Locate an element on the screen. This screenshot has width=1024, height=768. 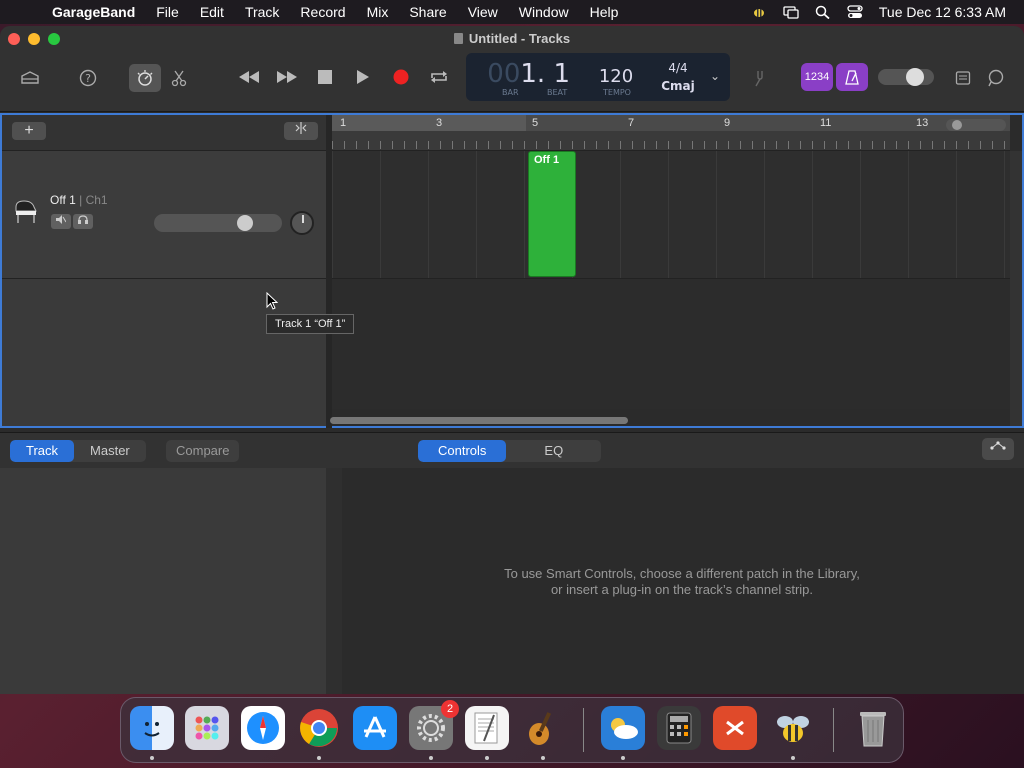
dock-bee-app is located at coordinates (793, 728).